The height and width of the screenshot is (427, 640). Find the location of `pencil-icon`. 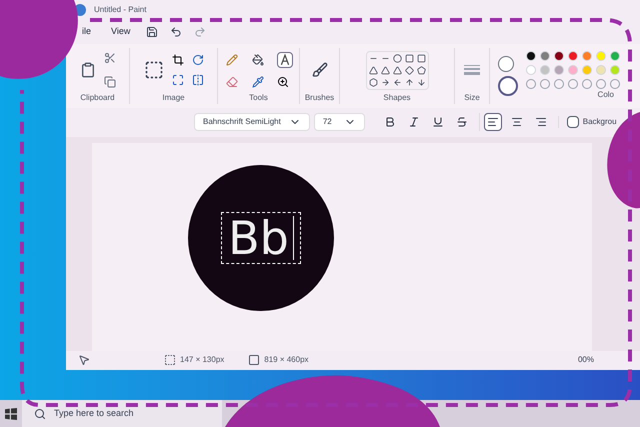

pencil-icon is located at coordinates (232, 60).